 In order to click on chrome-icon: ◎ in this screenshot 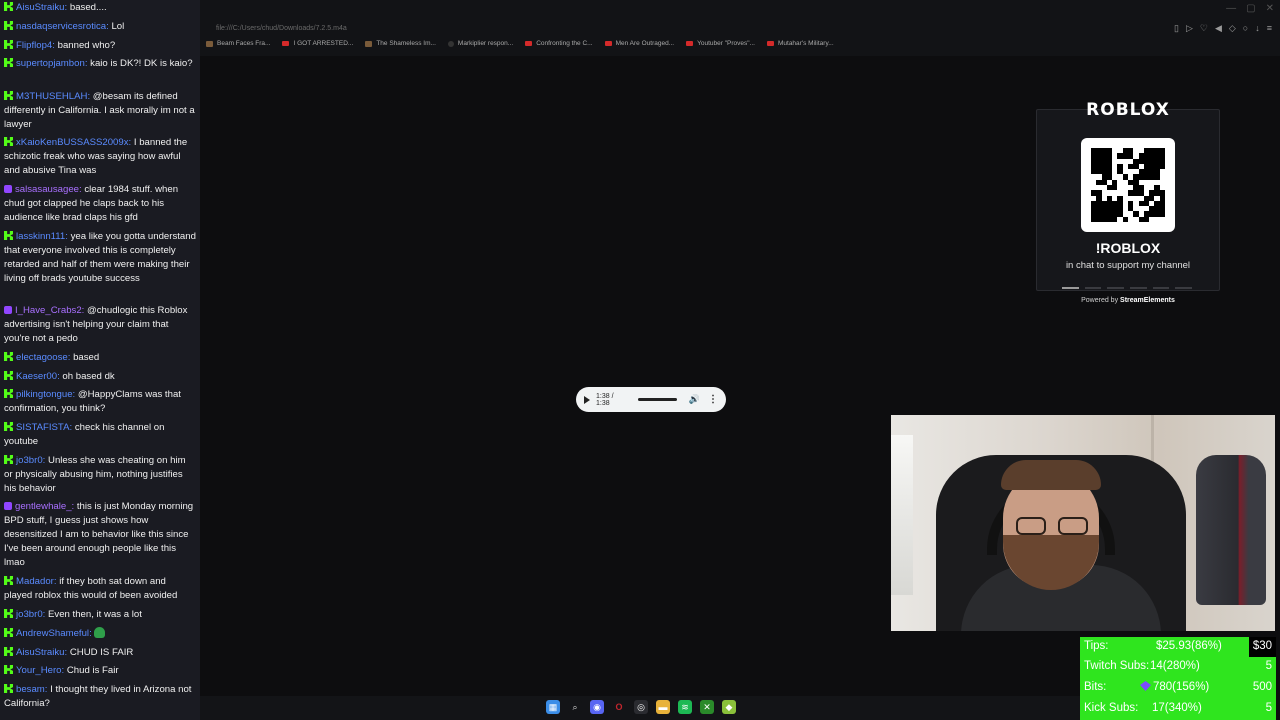, I will do `click(641, 707)`.